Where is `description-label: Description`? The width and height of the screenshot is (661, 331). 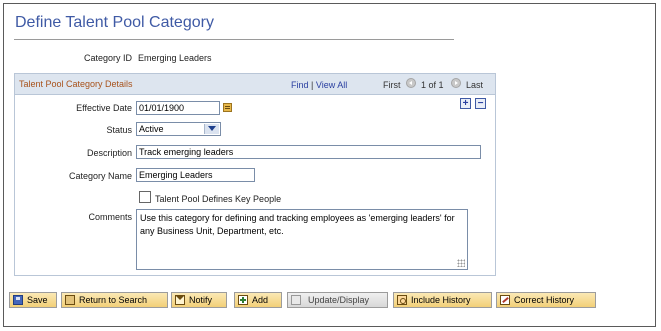 description-label: Description is located at coordinates (109, 153).